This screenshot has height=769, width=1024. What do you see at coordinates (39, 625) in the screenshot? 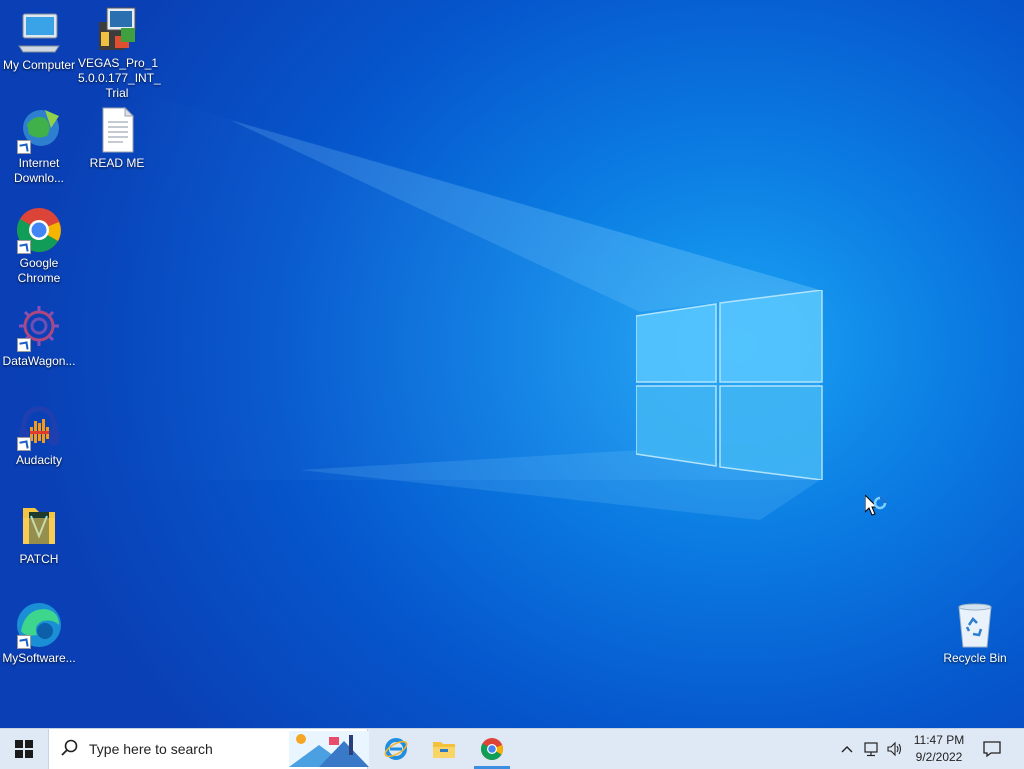
I see `edge-icon` at bounding box center [39, 625].